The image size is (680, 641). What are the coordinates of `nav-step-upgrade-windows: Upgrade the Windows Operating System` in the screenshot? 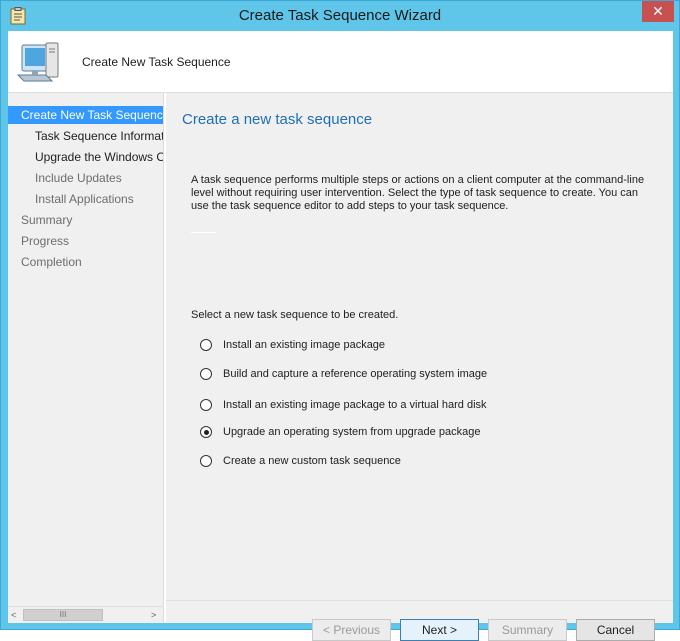 It's located at (85, 157).